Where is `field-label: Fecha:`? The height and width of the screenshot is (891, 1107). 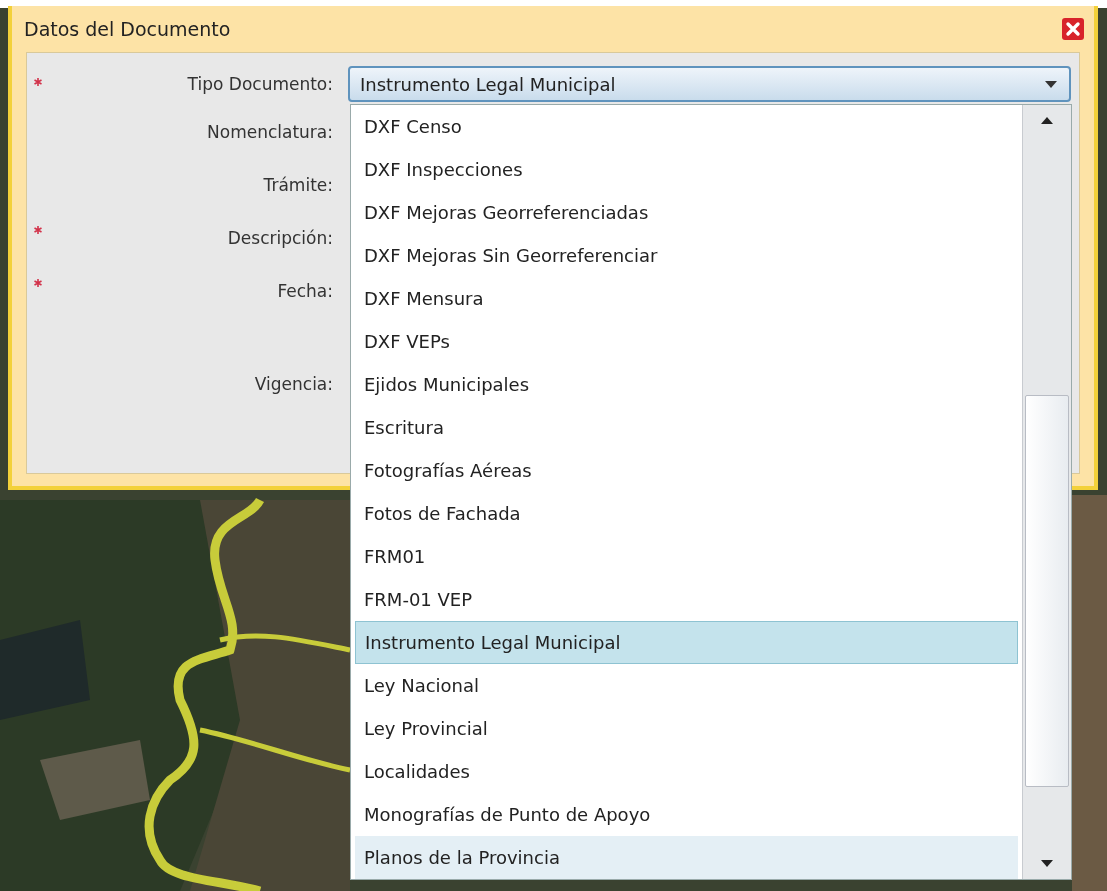
field-label: Fecha: is located at coordinates (304, 290).